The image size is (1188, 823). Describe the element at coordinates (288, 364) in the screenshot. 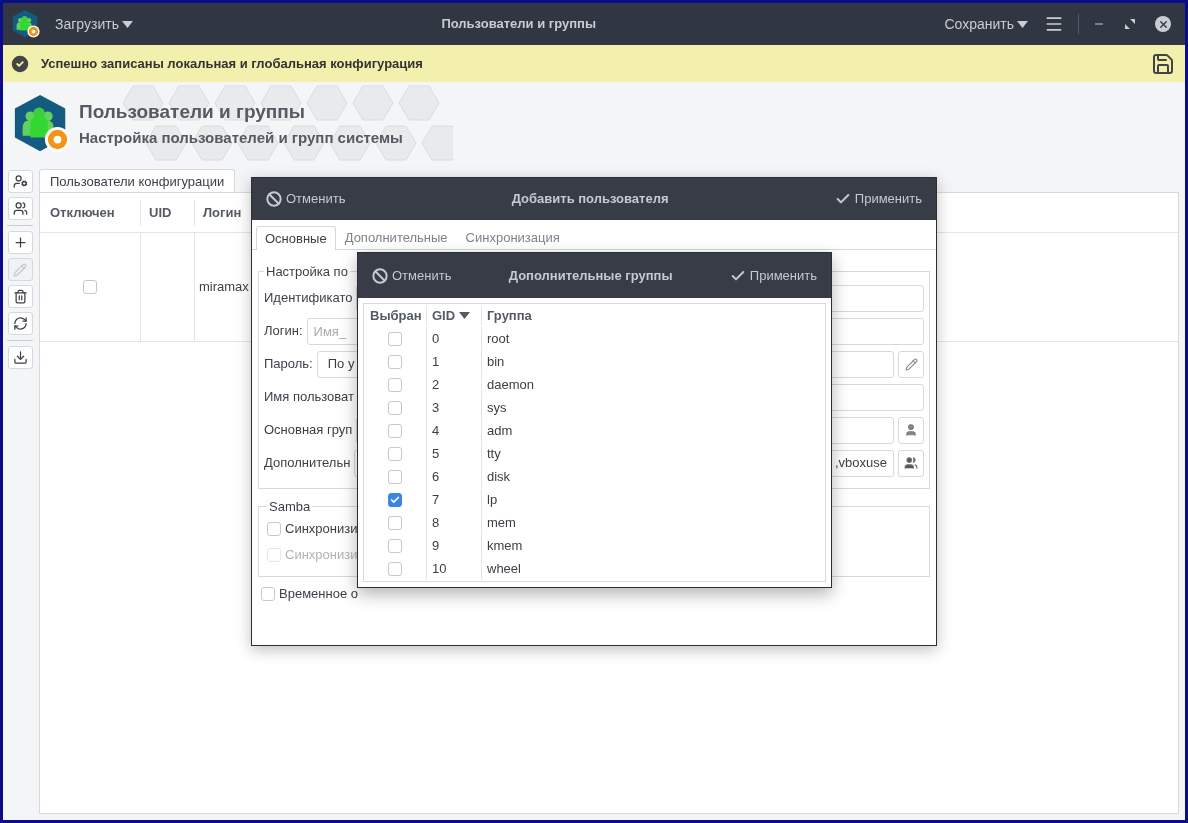

I see `field-label: Пароль:` at that location.